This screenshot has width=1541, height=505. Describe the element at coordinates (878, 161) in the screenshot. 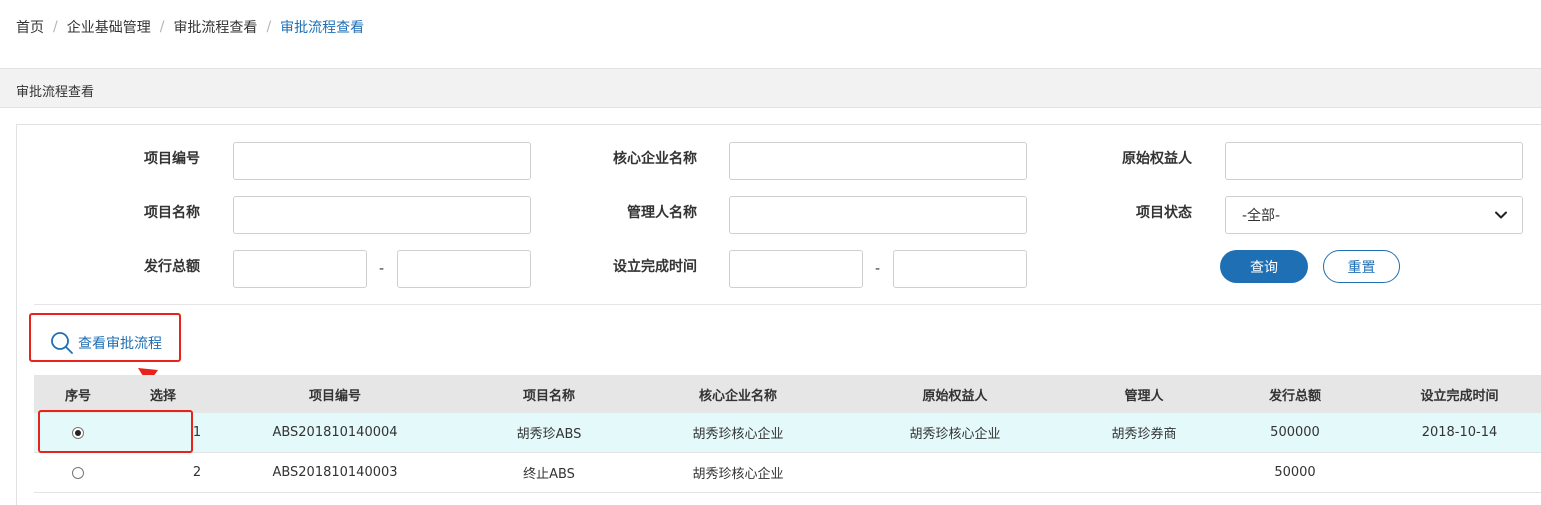

I see `core-company-input` at that location.